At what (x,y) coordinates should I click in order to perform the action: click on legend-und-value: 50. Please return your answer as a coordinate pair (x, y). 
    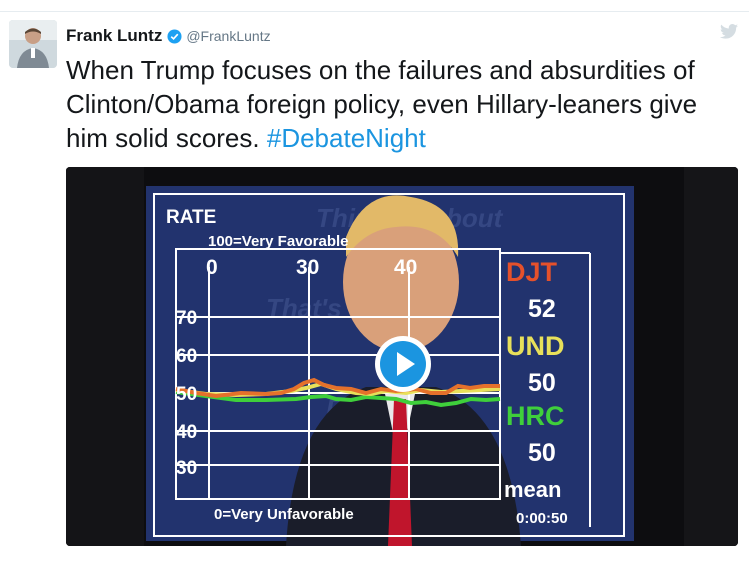
    Looking at the image, I should click on (542, 383).